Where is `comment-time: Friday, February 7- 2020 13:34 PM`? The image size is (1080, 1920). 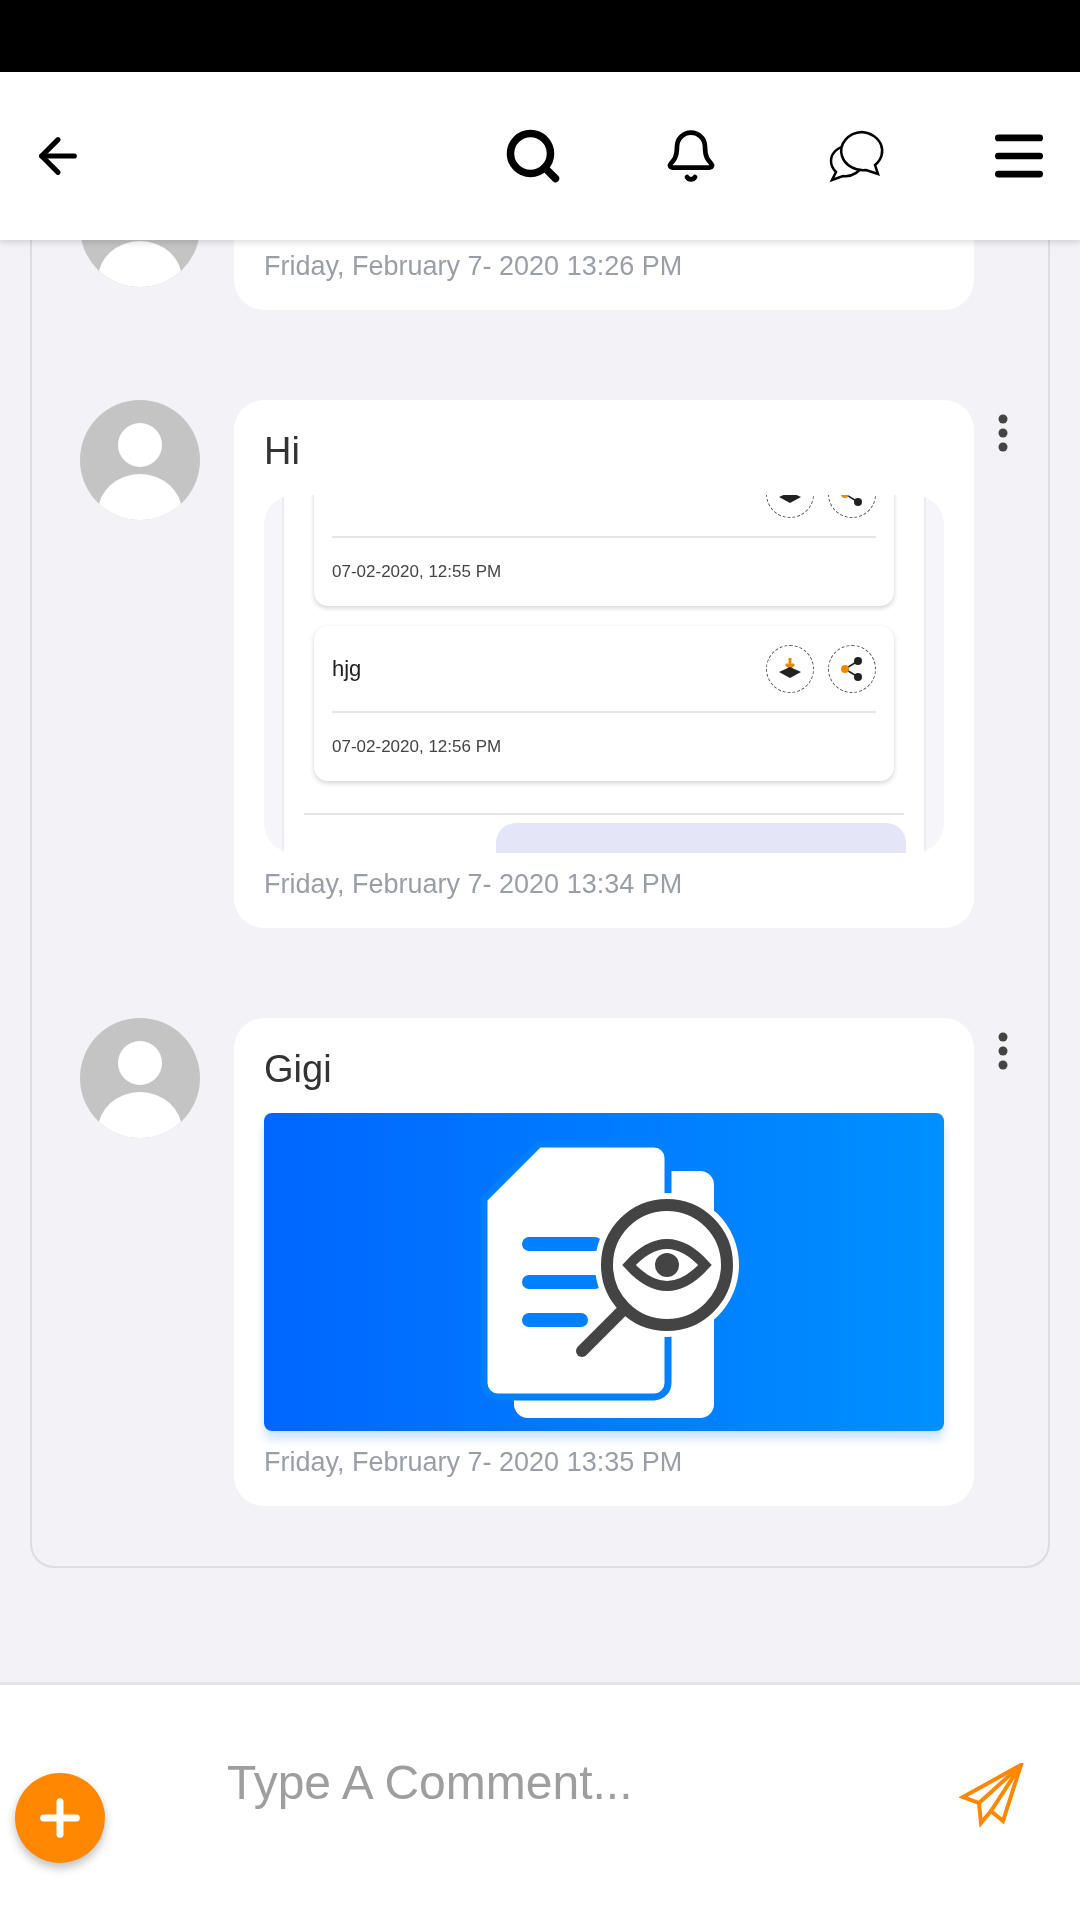
comment-time: Friday, February 7- 2020 13:34 PM is located at coordinates (474, 884).